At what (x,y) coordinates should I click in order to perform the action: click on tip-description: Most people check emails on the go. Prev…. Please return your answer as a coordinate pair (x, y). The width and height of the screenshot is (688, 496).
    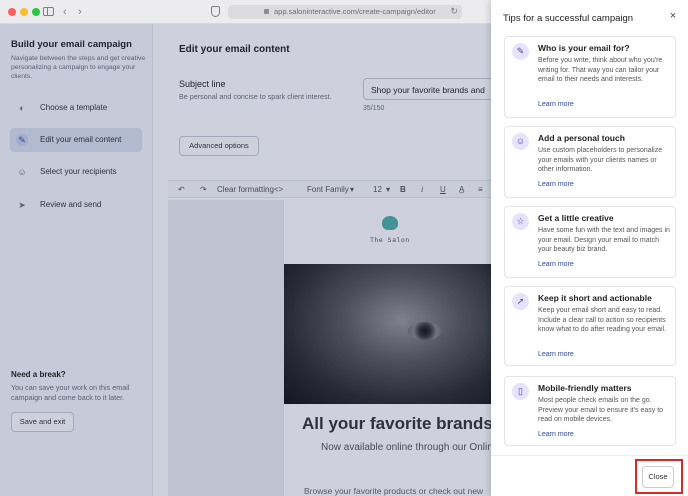
    Looking at the image, I should click on (601, 410).